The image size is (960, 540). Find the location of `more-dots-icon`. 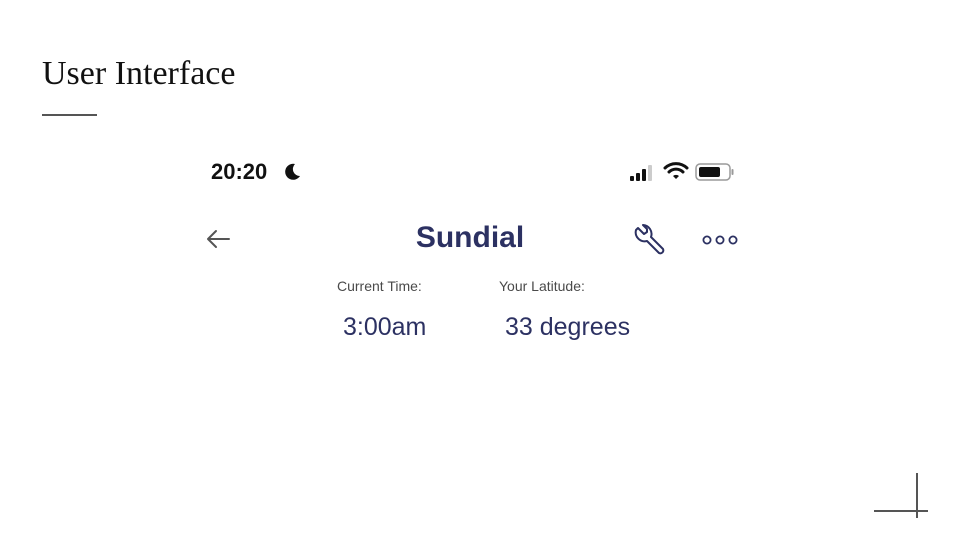

more-dots-icon is located at coordinates (720, 240).